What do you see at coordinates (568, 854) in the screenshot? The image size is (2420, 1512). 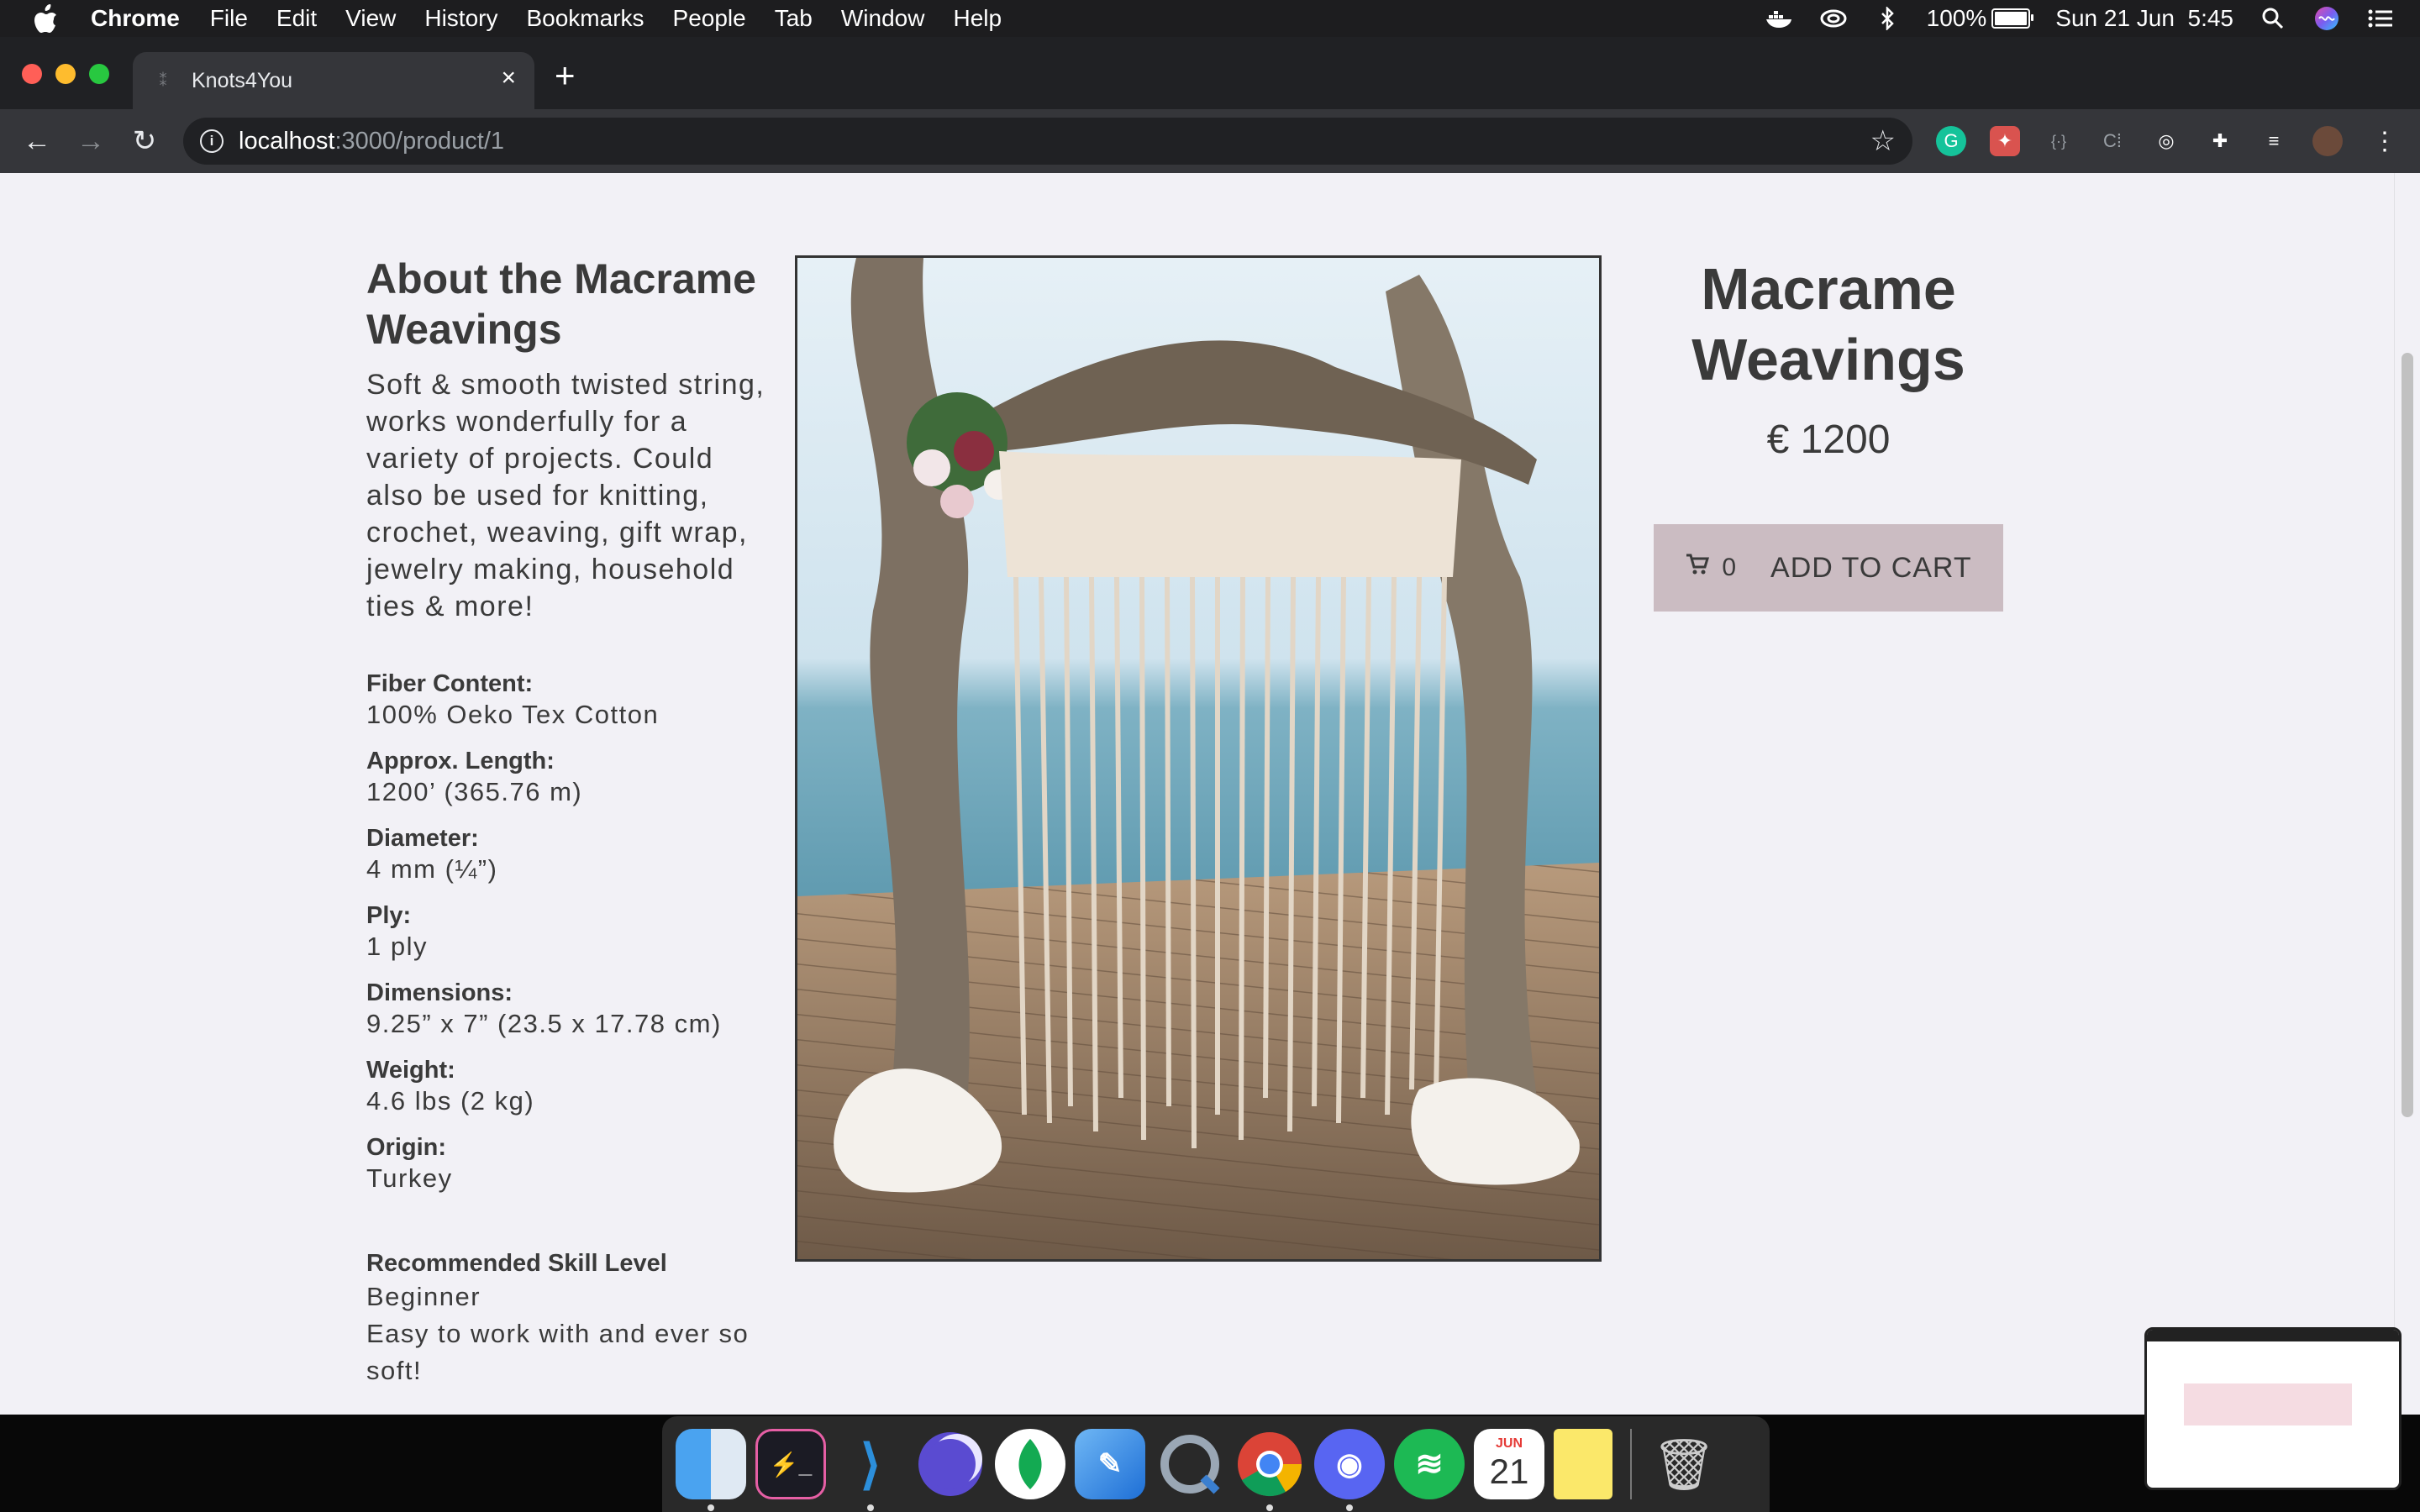 I see `spec-item: Diameter: 4 mm (¼”)` at bounding box center [568, 854].